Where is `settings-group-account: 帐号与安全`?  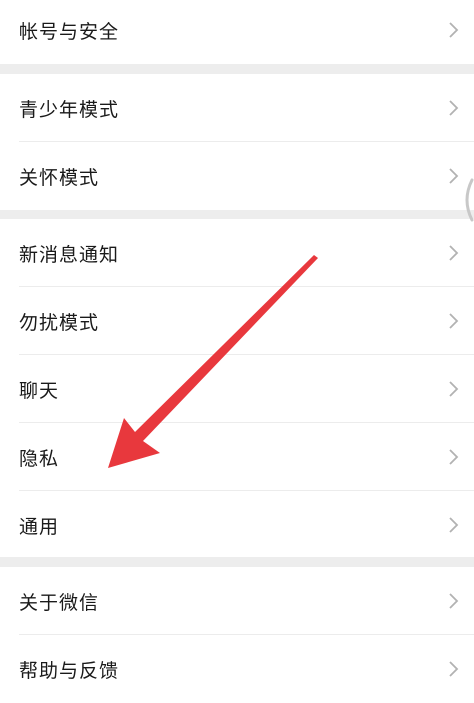
settings-group-account: 帐号与安全 is located at coordinates (237, 32).